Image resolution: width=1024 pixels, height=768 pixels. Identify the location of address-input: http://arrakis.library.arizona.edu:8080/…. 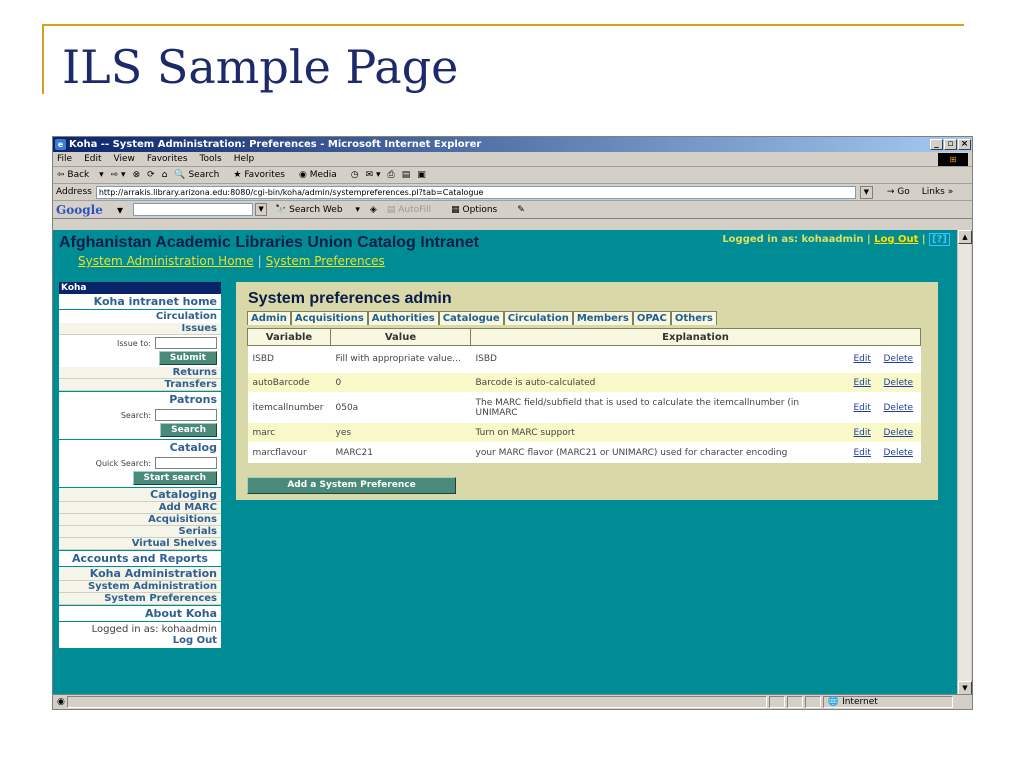
(475, 192).